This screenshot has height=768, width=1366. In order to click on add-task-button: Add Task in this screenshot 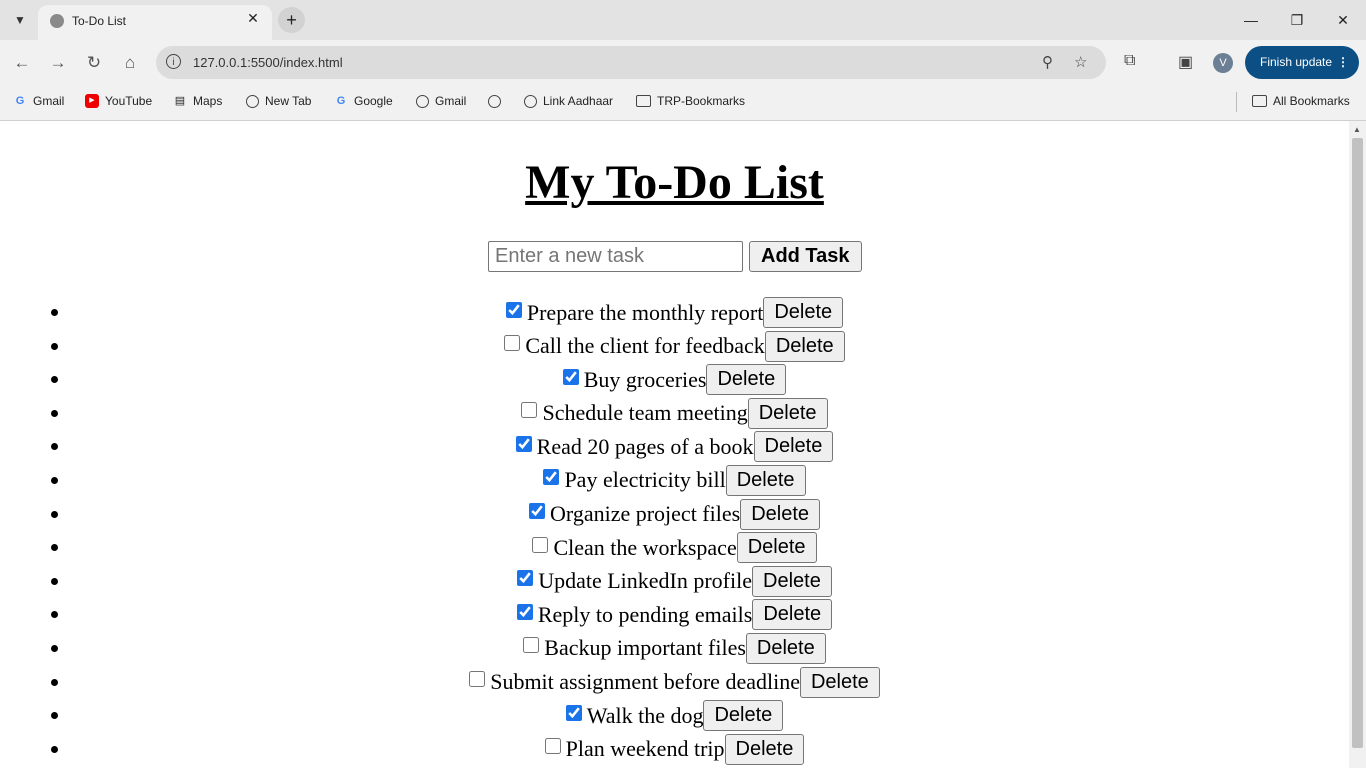, I will do `click(805, 256)`.